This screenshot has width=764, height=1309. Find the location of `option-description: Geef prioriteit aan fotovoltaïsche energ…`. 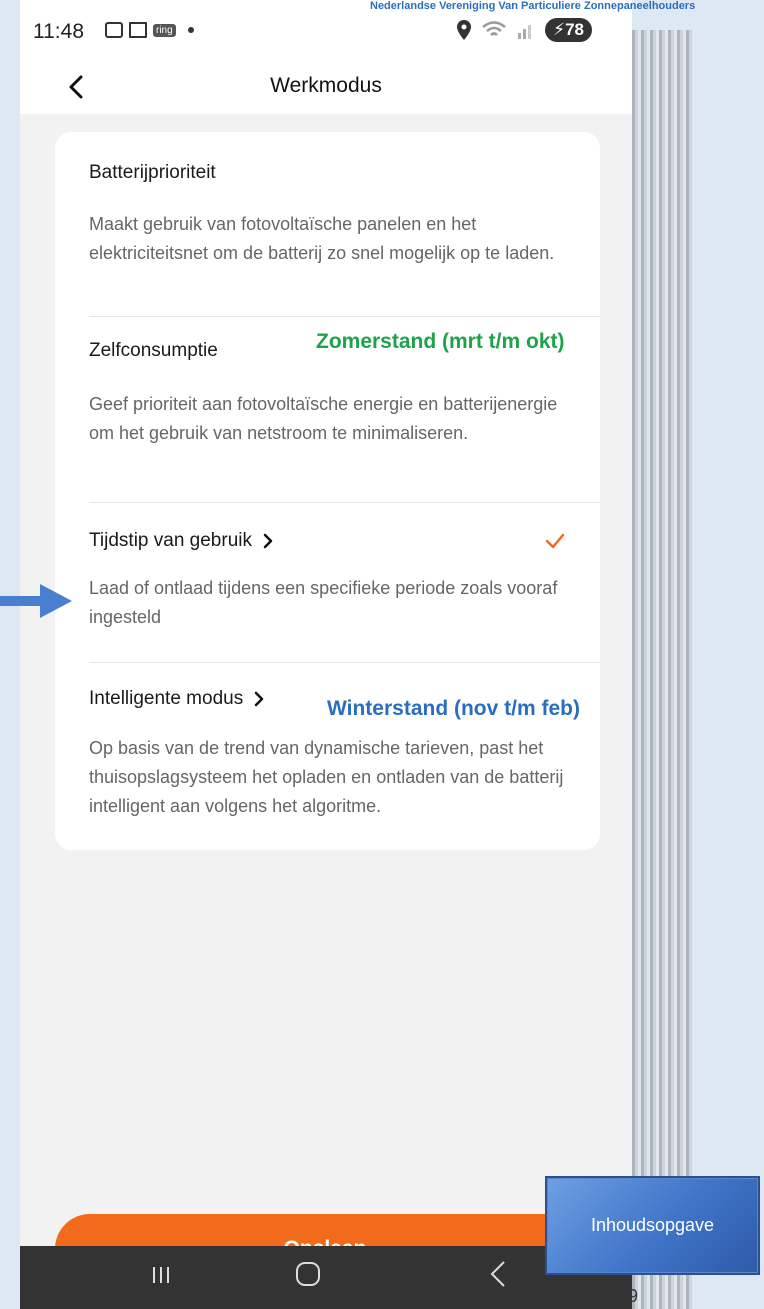

option-description: Geef prioriteit aan fotovoltaïsche energ… is located at coordinates (323, 418).